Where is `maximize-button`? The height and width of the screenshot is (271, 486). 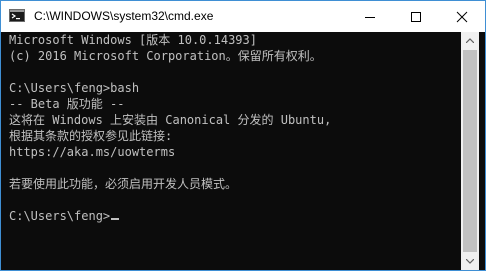
maximize-button is located at coordinates (416, 16).